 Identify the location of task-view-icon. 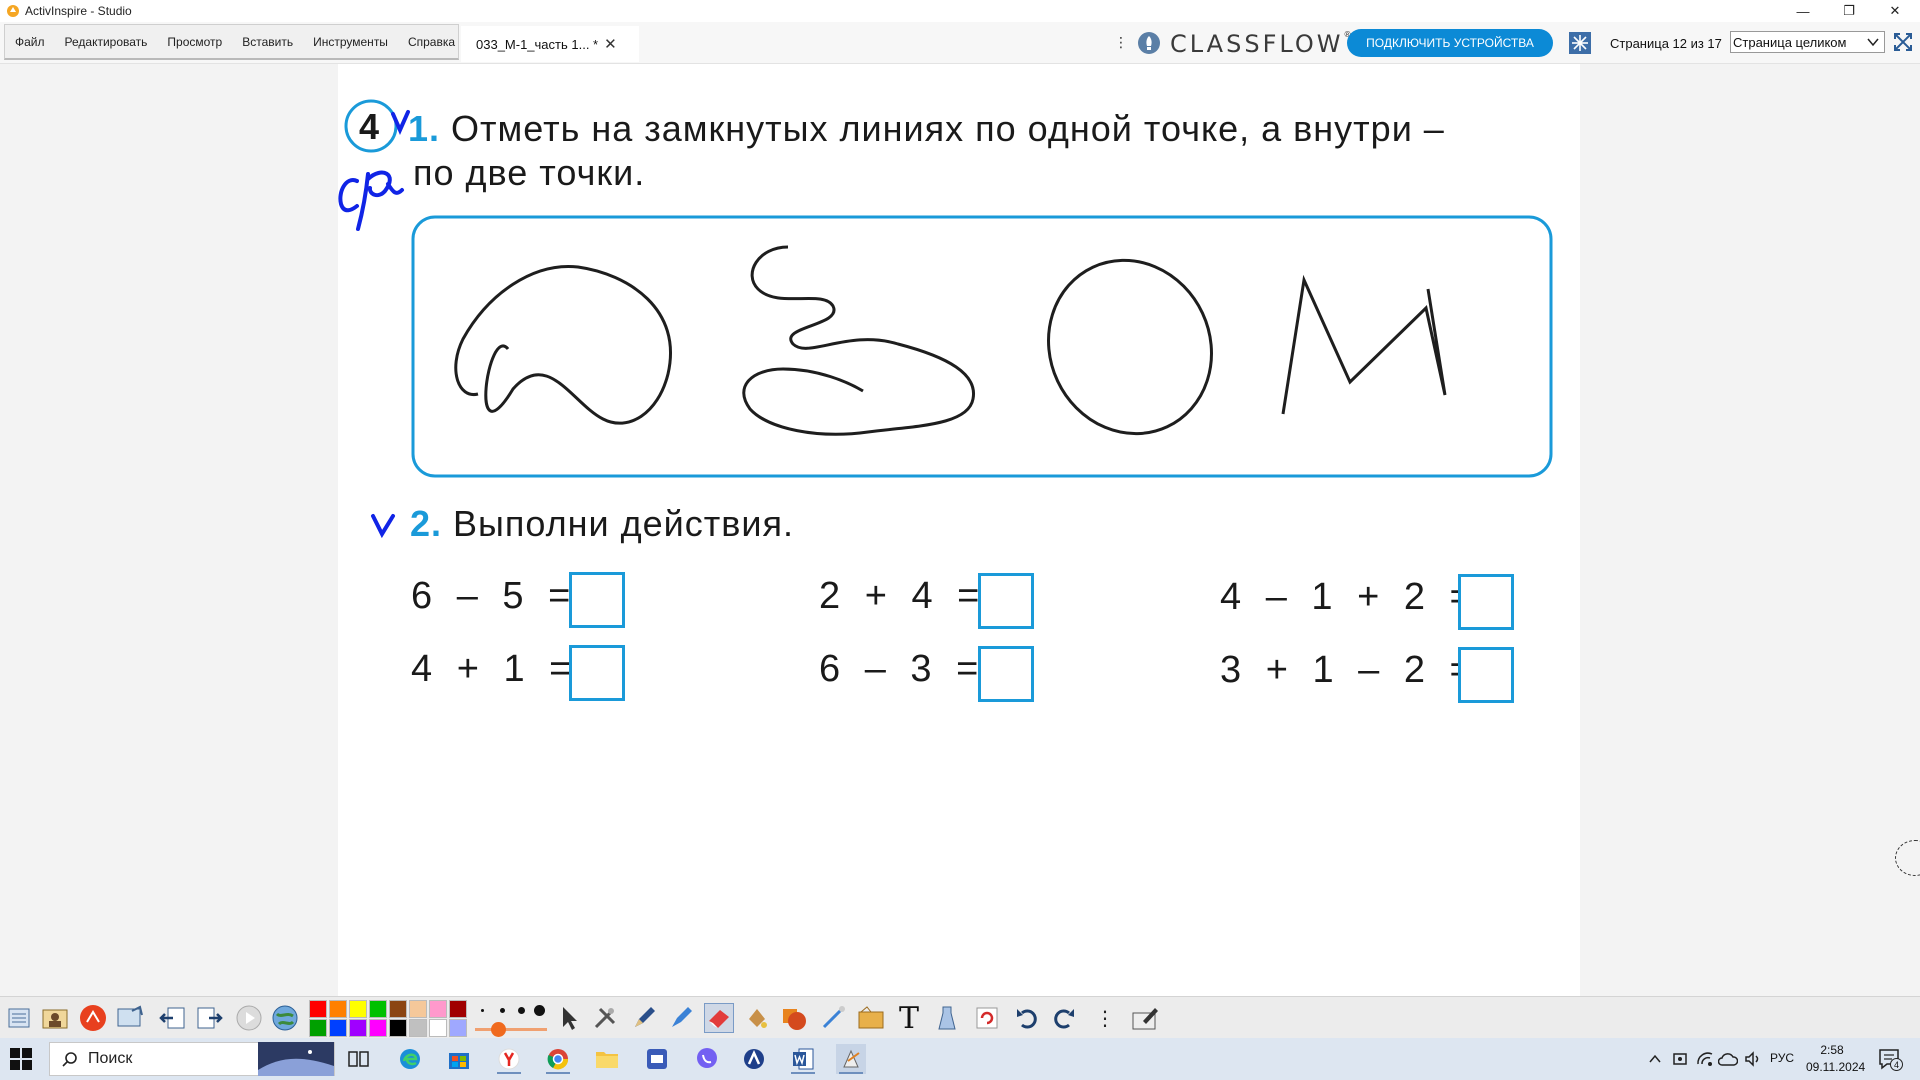
(359, 1059).